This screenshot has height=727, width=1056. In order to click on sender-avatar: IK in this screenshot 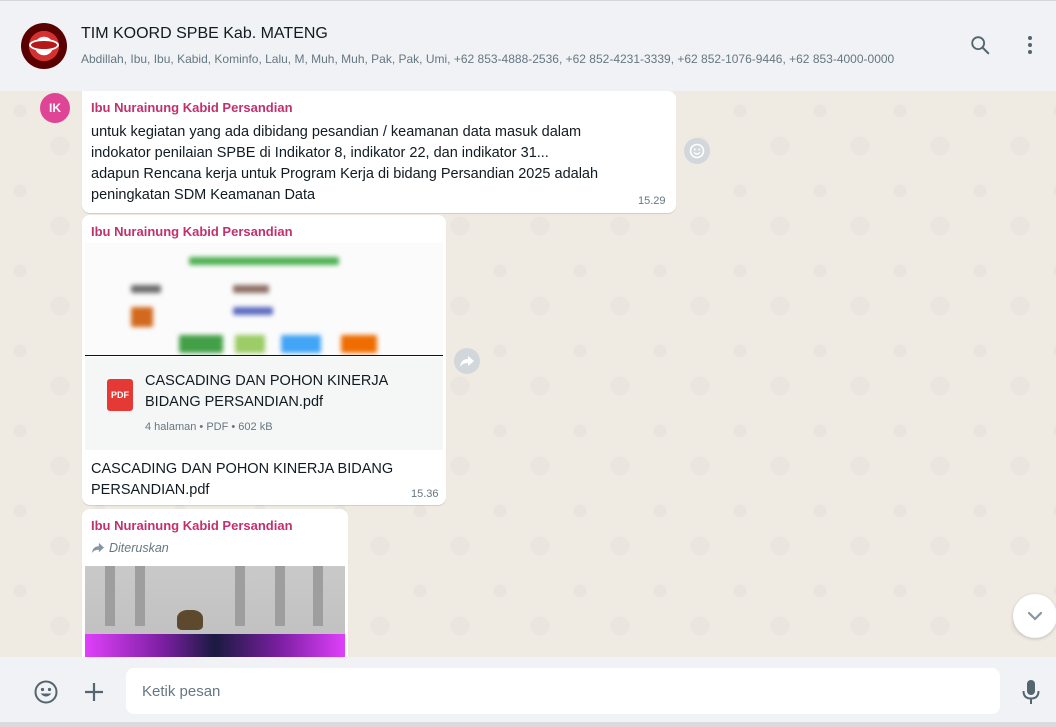, I will do `click(55, 108)`.